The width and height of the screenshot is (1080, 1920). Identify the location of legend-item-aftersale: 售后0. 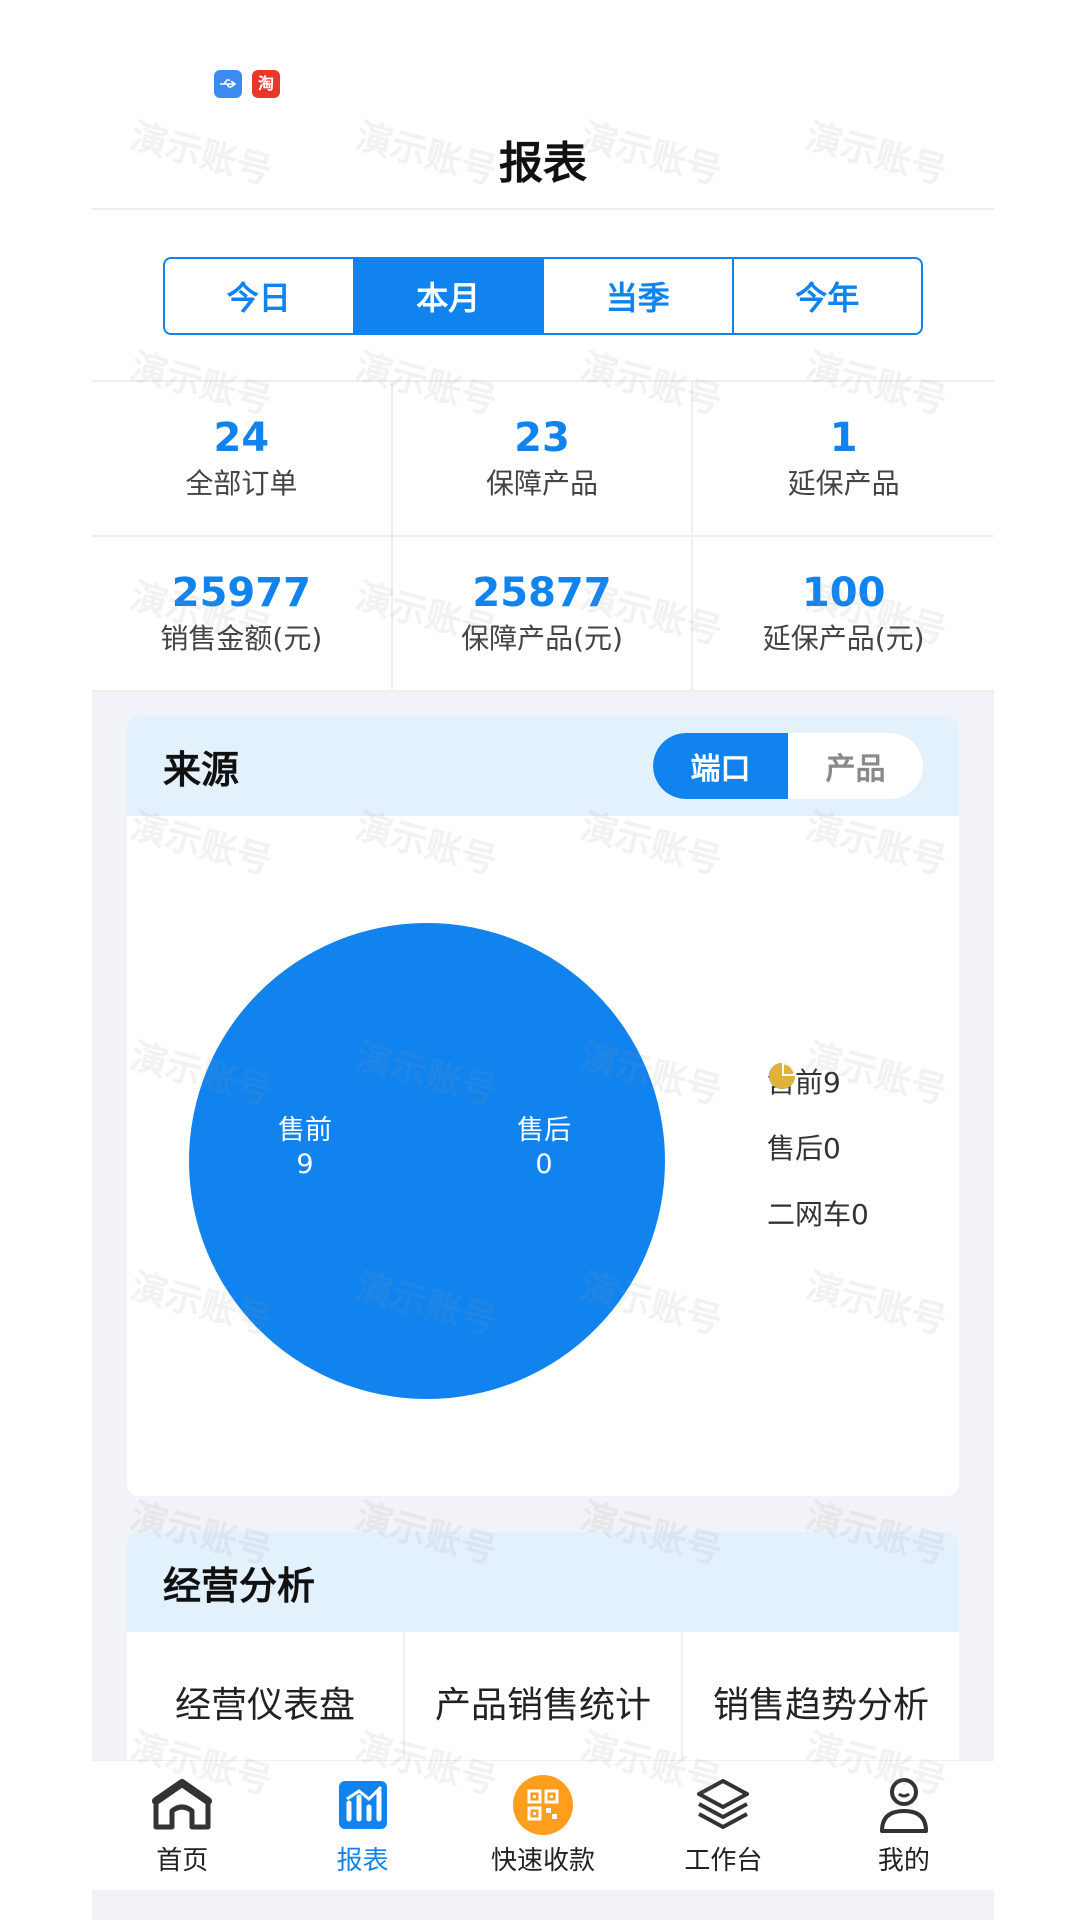
(818, 1115).